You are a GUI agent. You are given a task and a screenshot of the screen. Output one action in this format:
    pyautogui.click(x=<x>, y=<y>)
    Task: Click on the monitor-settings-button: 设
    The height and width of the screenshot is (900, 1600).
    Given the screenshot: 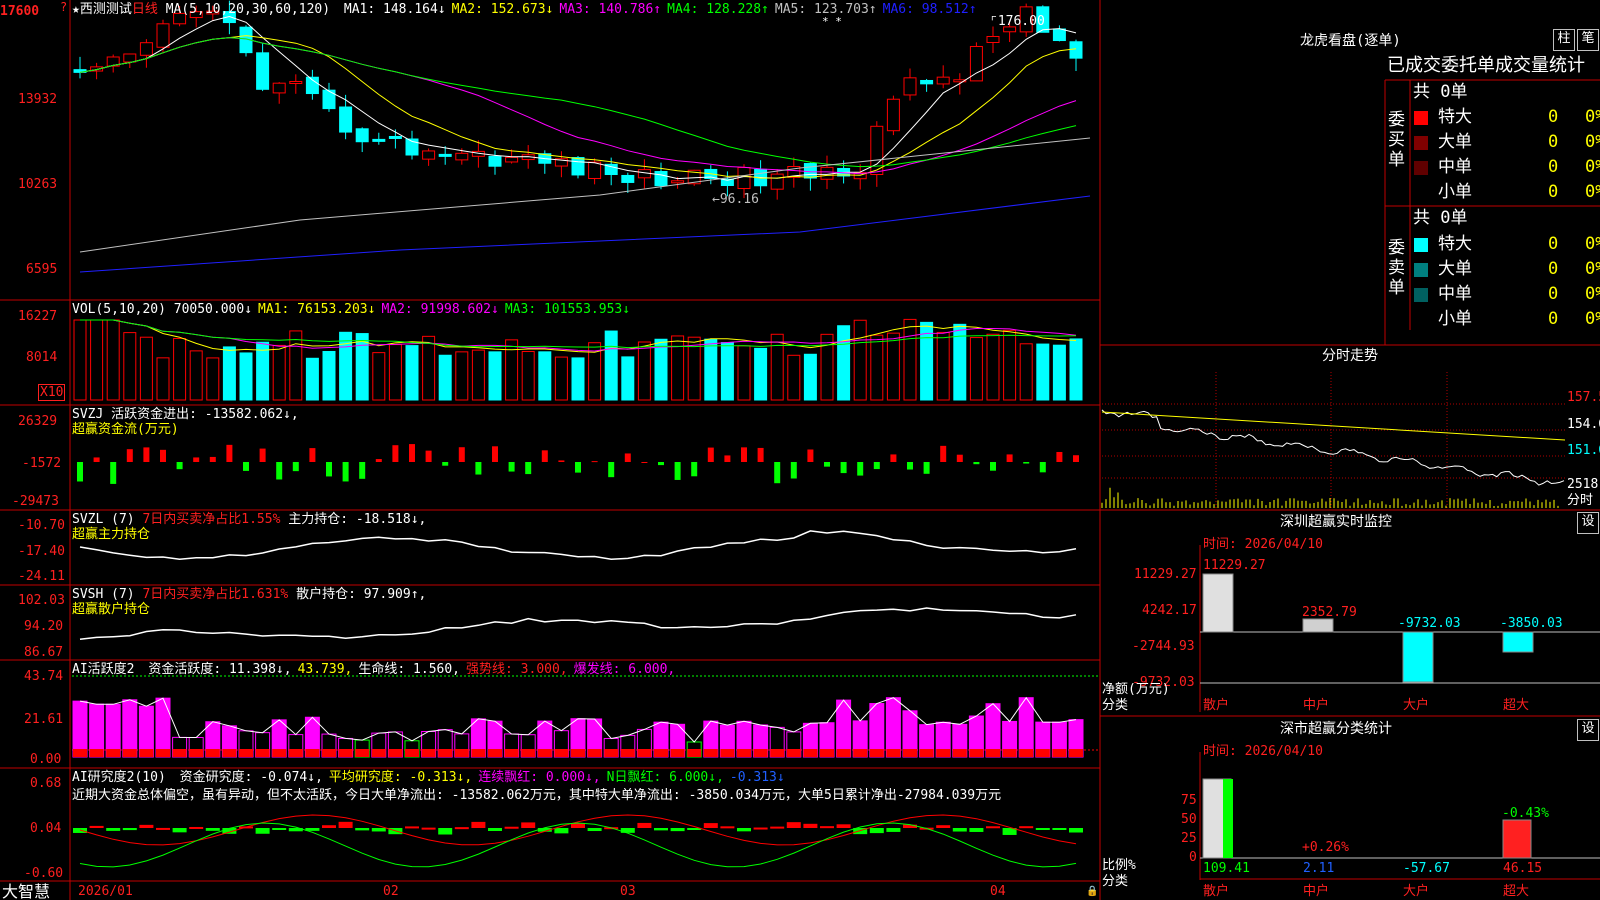 What is the action you would take?
    pyautogui.click(x=1588, y=523)
    